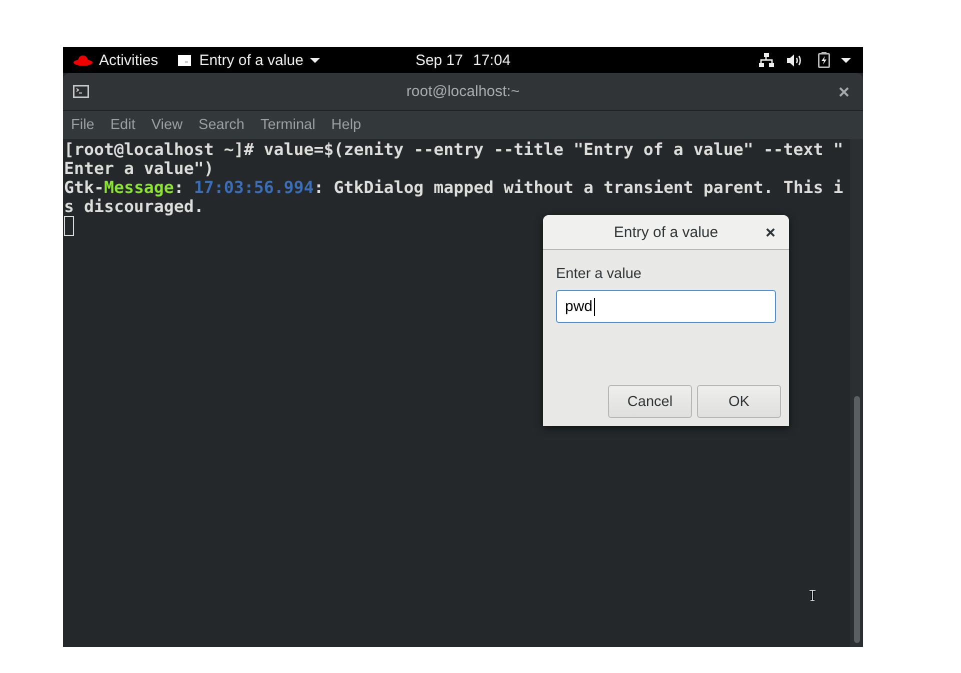 The height and width of the screenshot is (673, 961). What do you see at coordinates (249, 60) in the screenshot?
I see `app-menu-button: Entry of a value` at bounding box center [249, 60].